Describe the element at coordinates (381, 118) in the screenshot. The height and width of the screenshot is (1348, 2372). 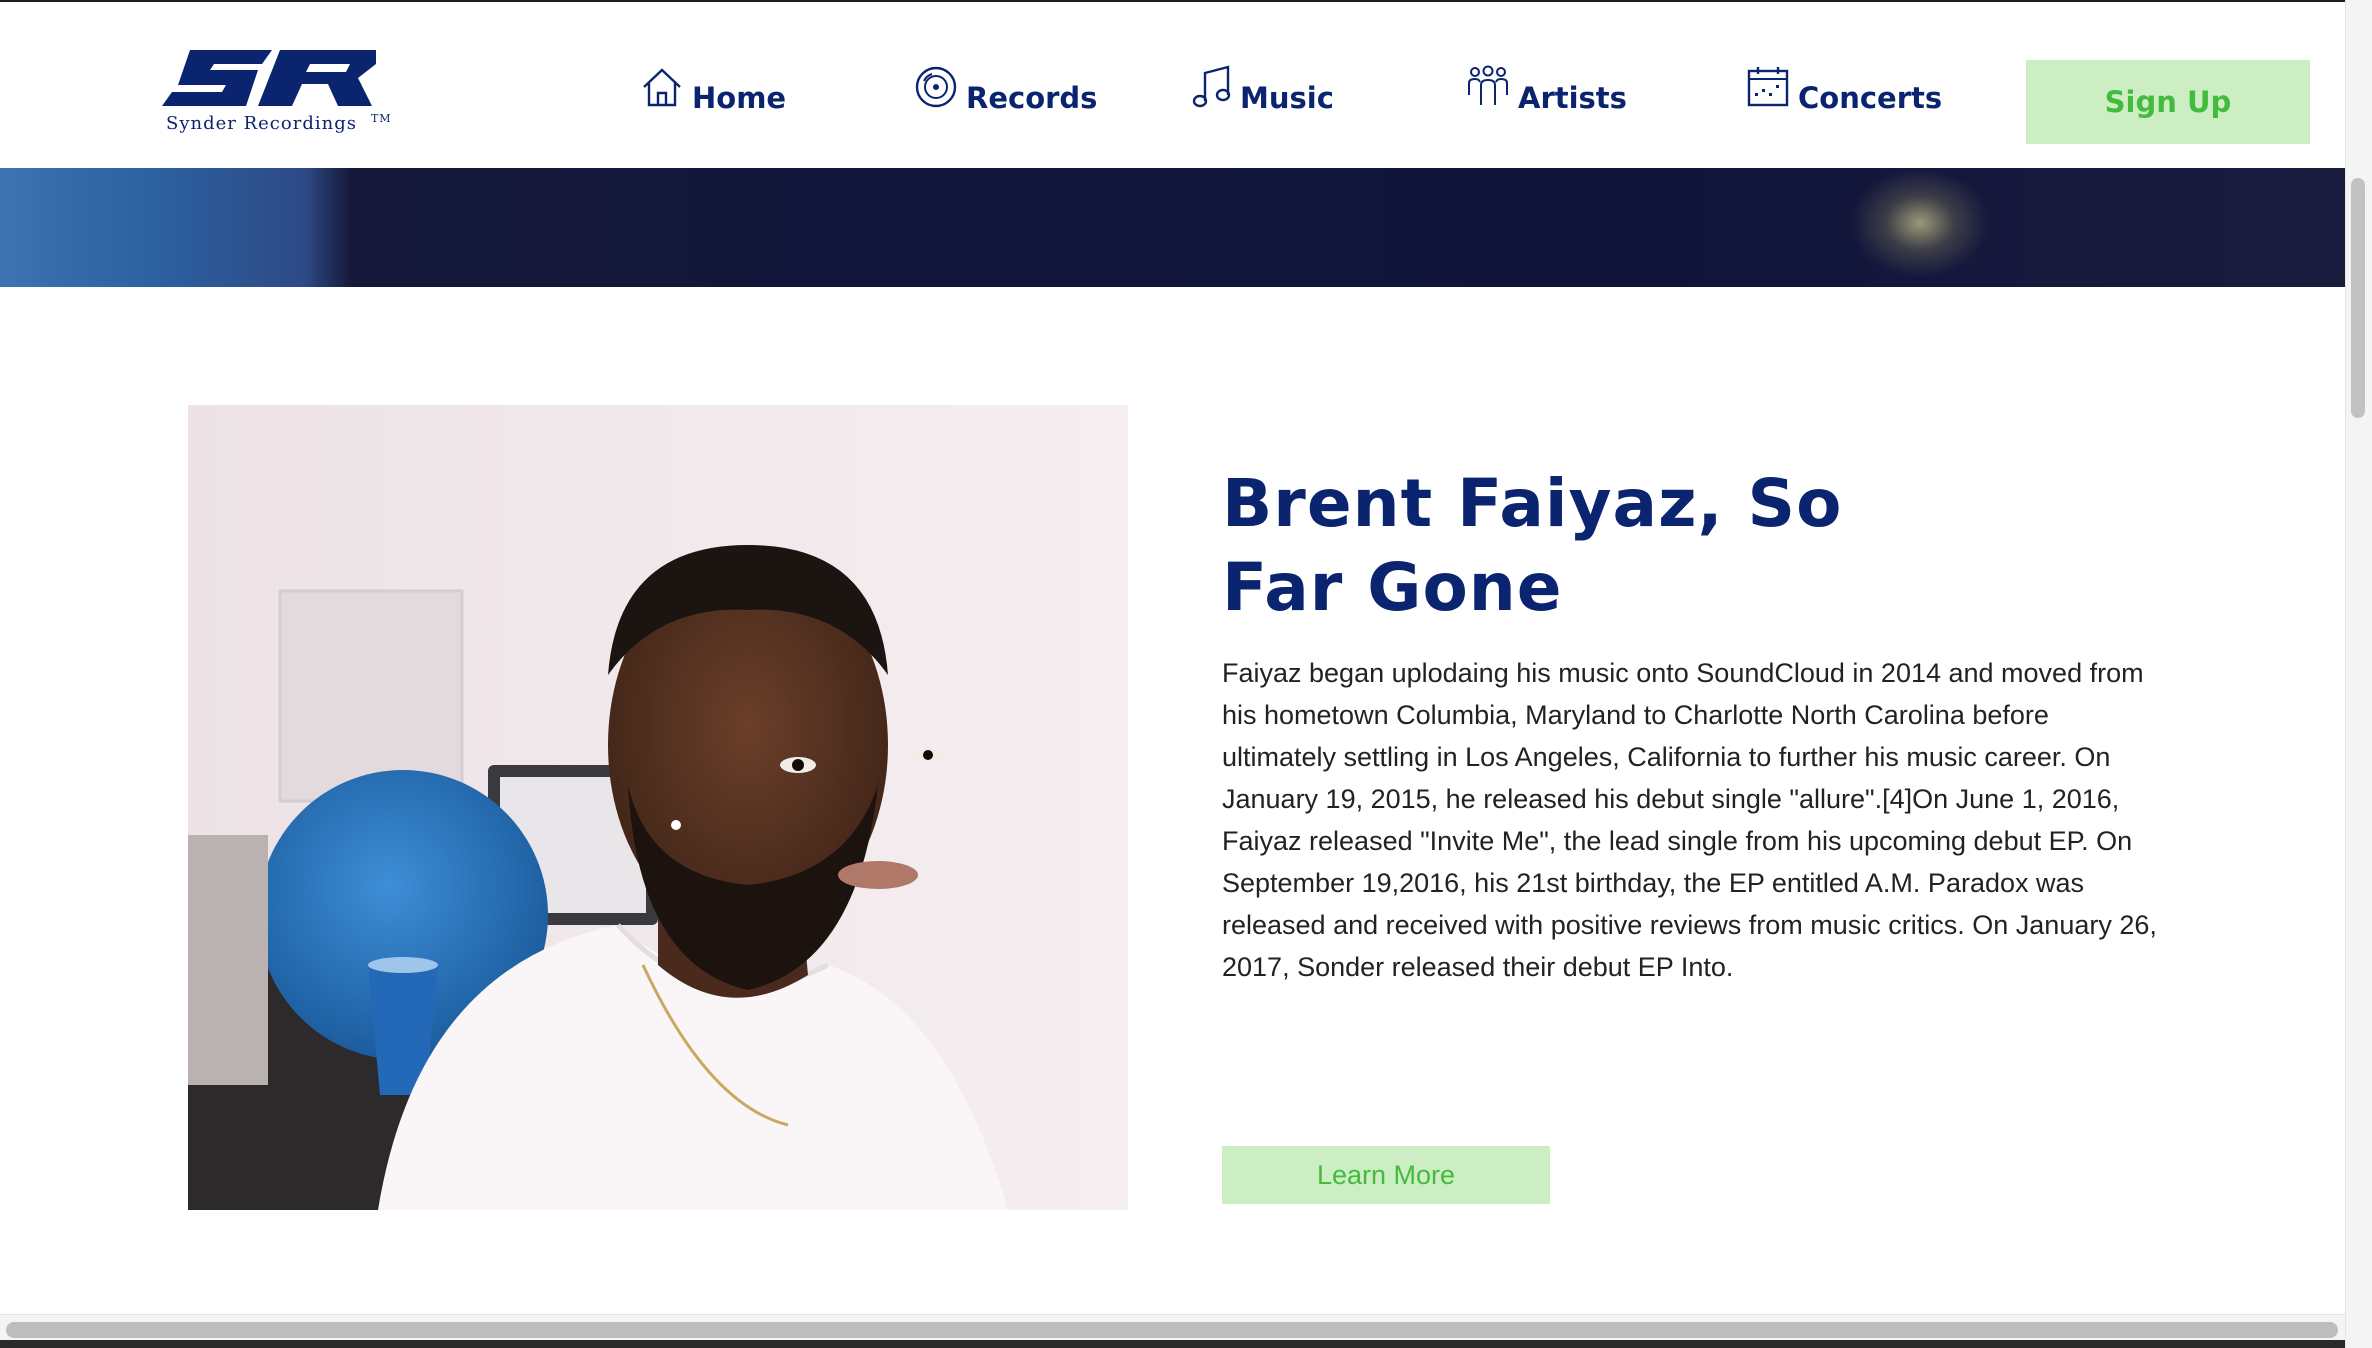
I see `trademark-mark: TM` at that location.